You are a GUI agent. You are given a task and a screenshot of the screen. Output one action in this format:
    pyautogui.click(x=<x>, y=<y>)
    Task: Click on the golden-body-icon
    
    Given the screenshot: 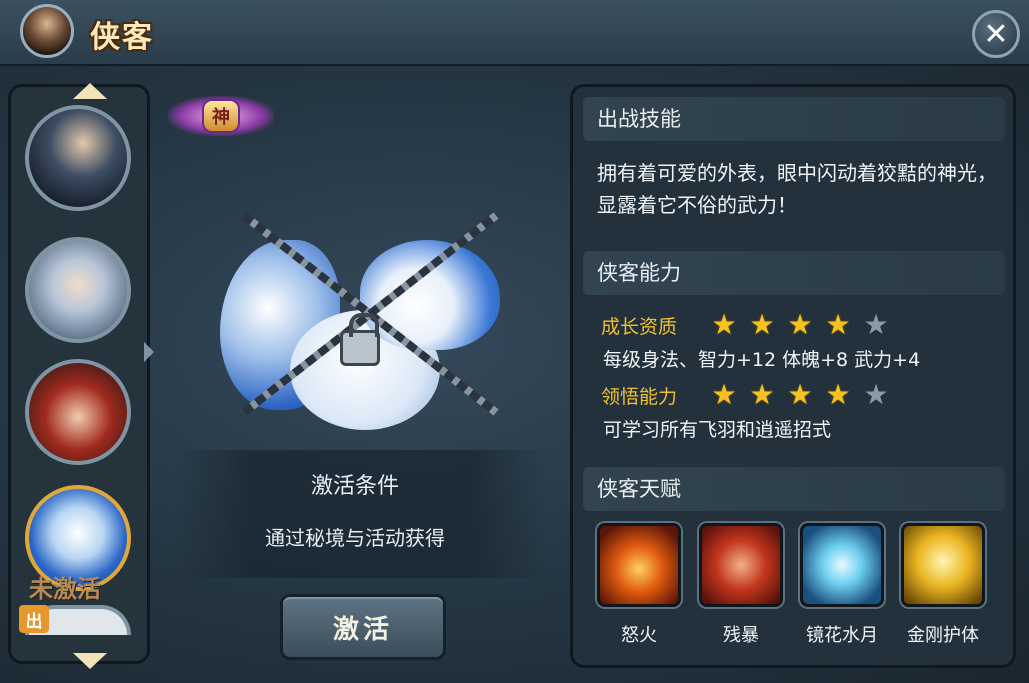 What is the action you would take?
    pyautogui.click(x=943, y=565)
    